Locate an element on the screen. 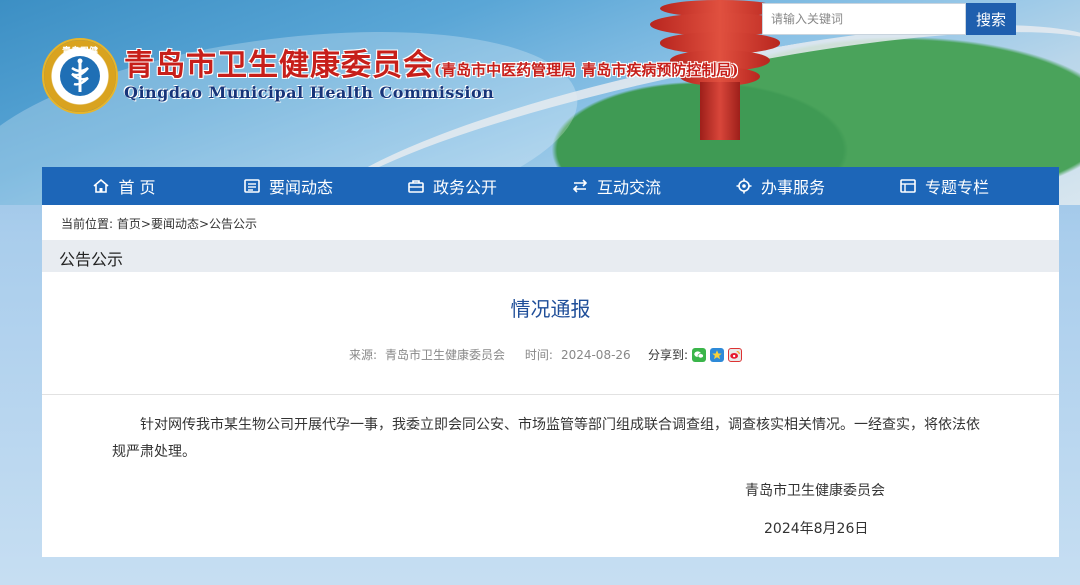  nav-item-label: 专题专栏 is located at coordinates (956, 187).